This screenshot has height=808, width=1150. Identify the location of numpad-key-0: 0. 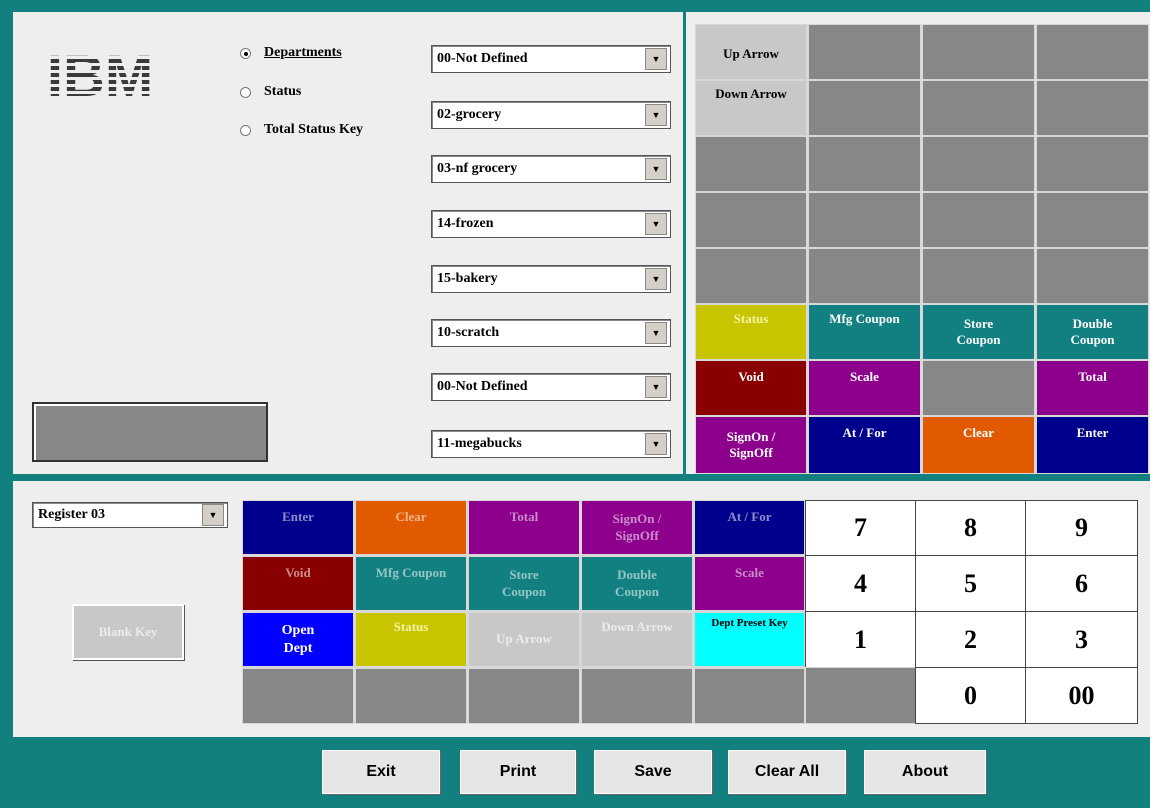
(970, 695).